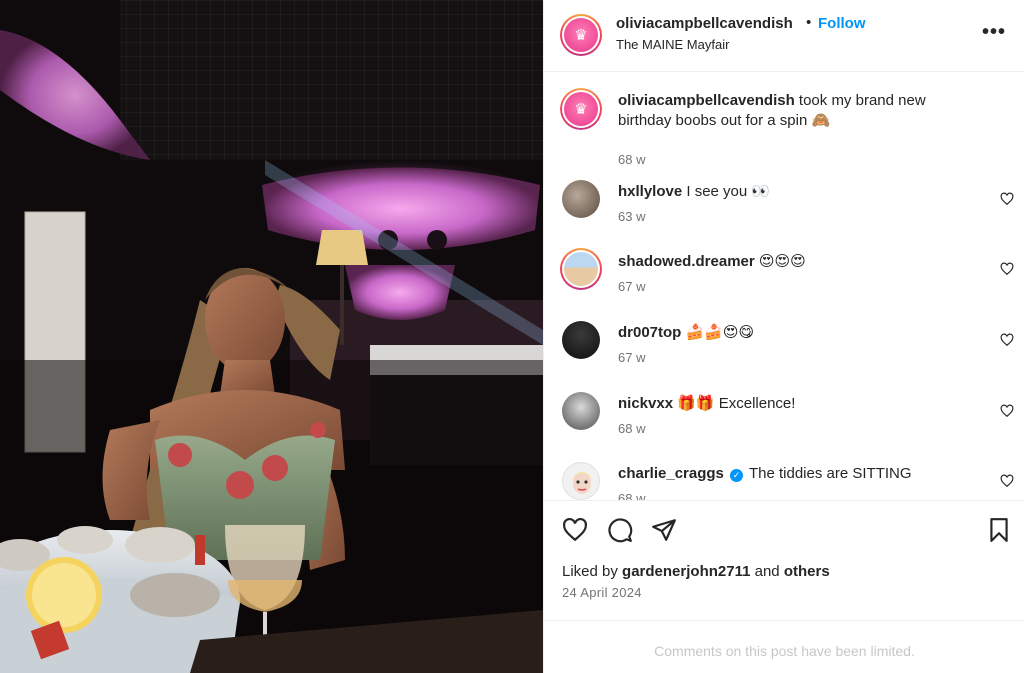  What do you see at coordinates (632, 216) in the screenshot?
I see `comment-time: 63 w` at bounding box center [632, 216].